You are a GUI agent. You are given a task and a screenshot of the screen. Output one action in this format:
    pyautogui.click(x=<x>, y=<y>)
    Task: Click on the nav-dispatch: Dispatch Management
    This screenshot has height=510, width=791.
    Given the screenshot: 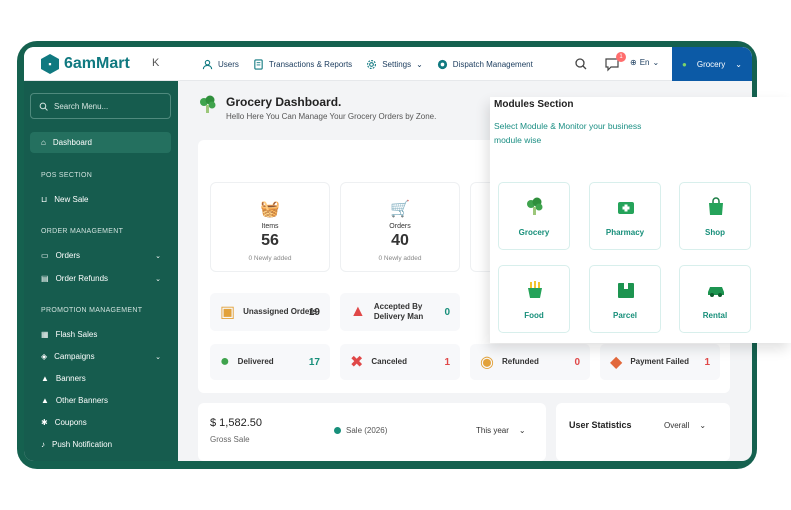 What is the action you would take?
    pyautogui.click(x=485, y=64)
    